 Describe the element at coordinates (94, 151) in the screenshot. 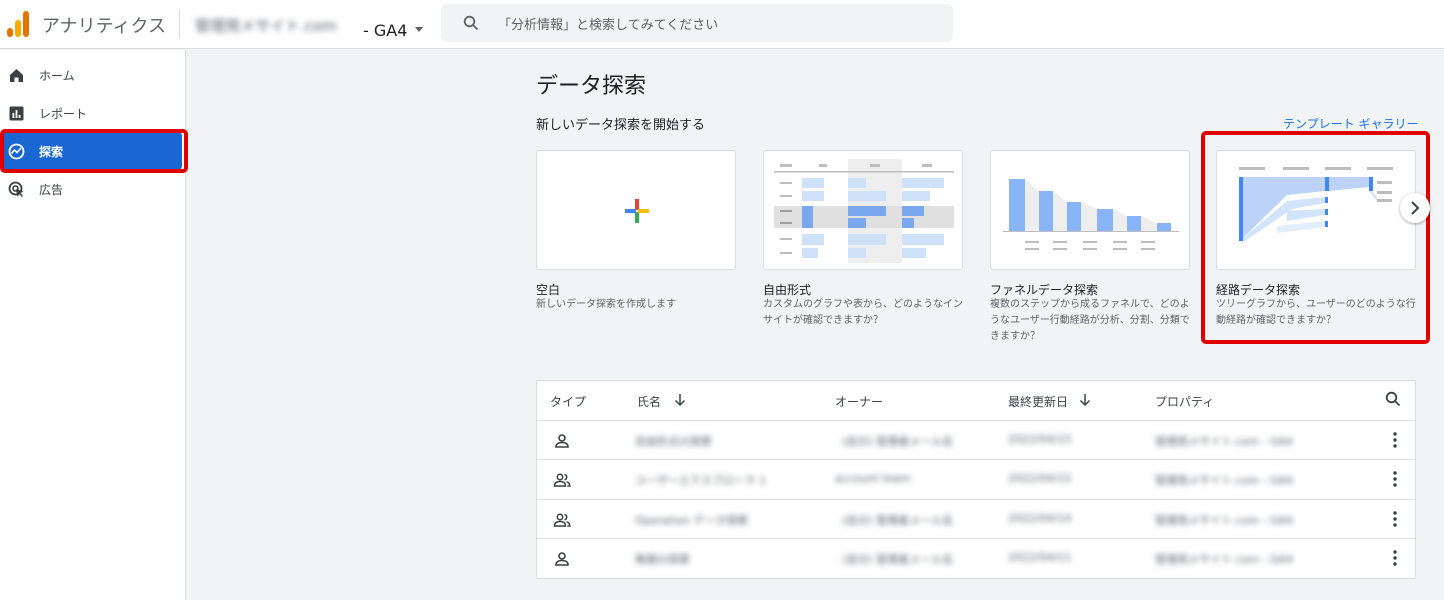

I see `highlight-box-explore` at that location.